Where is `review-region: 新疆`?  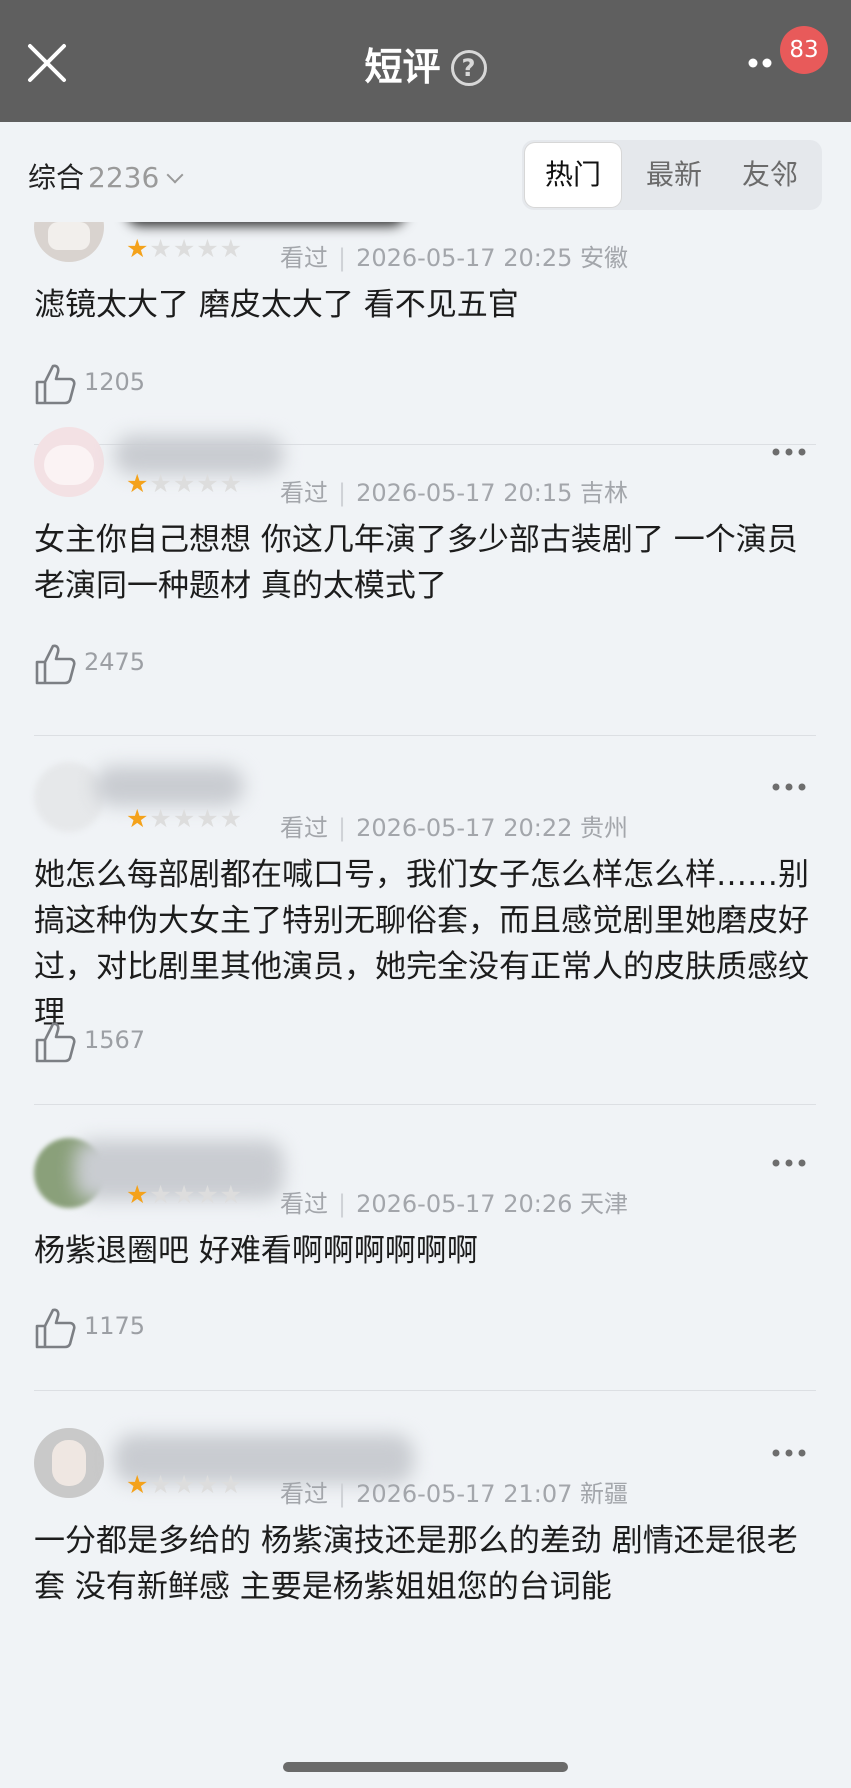
review-region: 新疆 is located at coordinates (604, 1494).